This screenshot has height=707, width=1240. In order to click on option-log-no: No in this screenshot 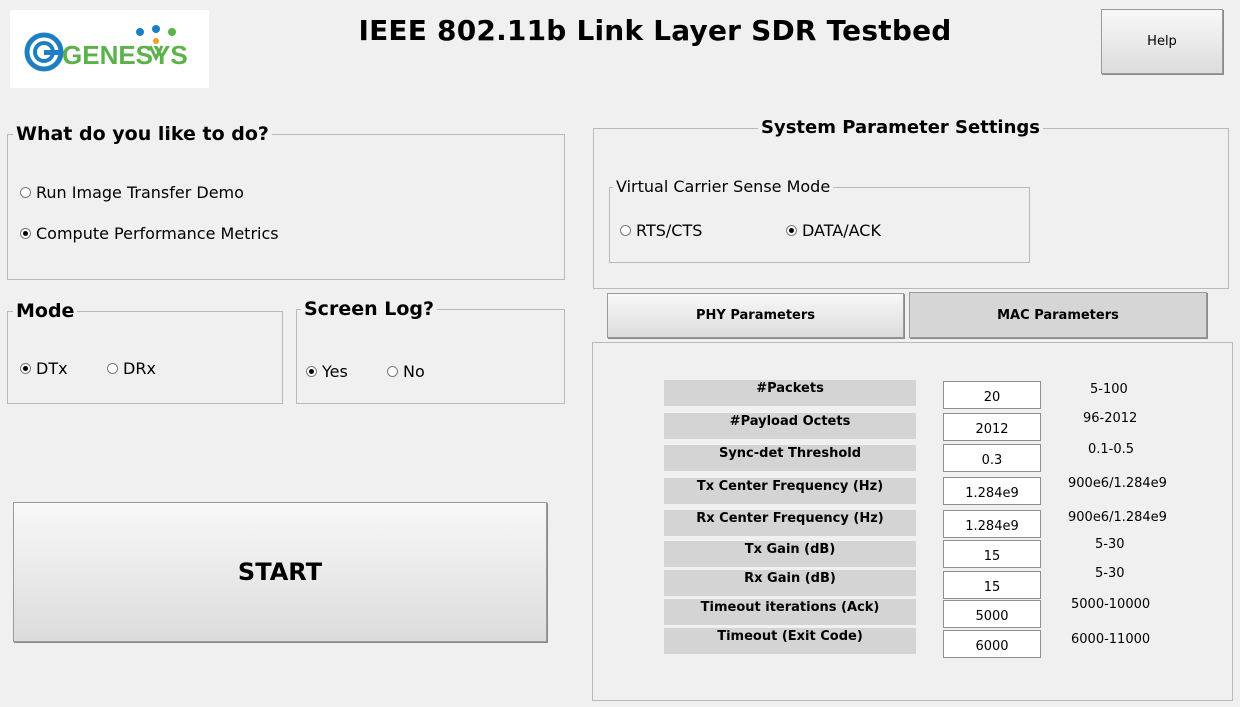, I will do `click(406, 371)`.